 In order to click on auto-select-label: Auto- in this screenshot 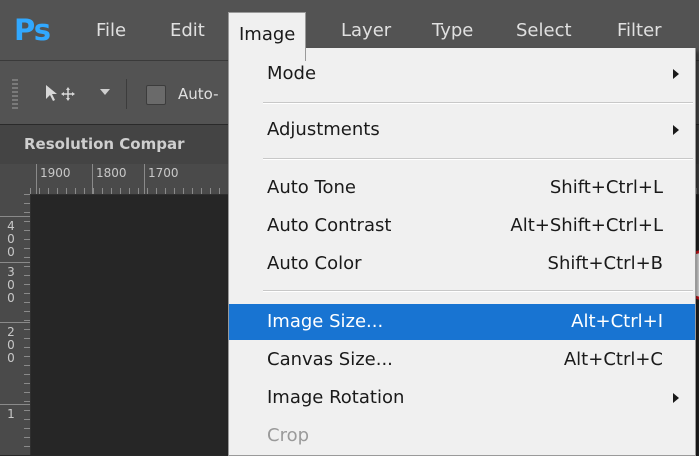, I will do `click(198, 94)`.